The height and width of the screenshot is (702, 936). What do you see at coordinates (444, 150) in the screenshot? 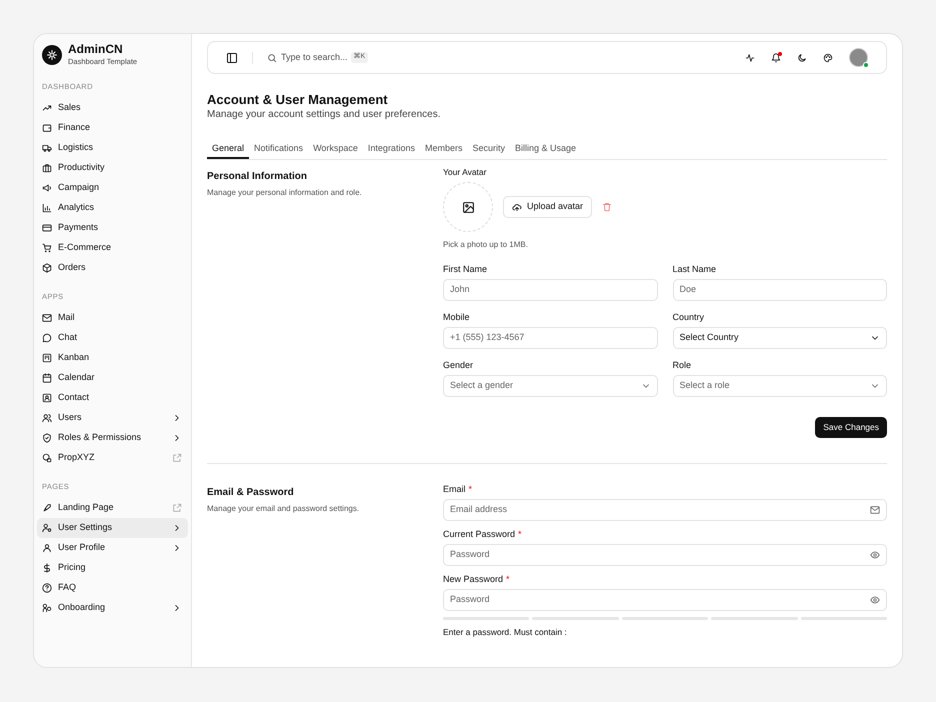
I see `tab: Members` at bounding box center [444, 150].